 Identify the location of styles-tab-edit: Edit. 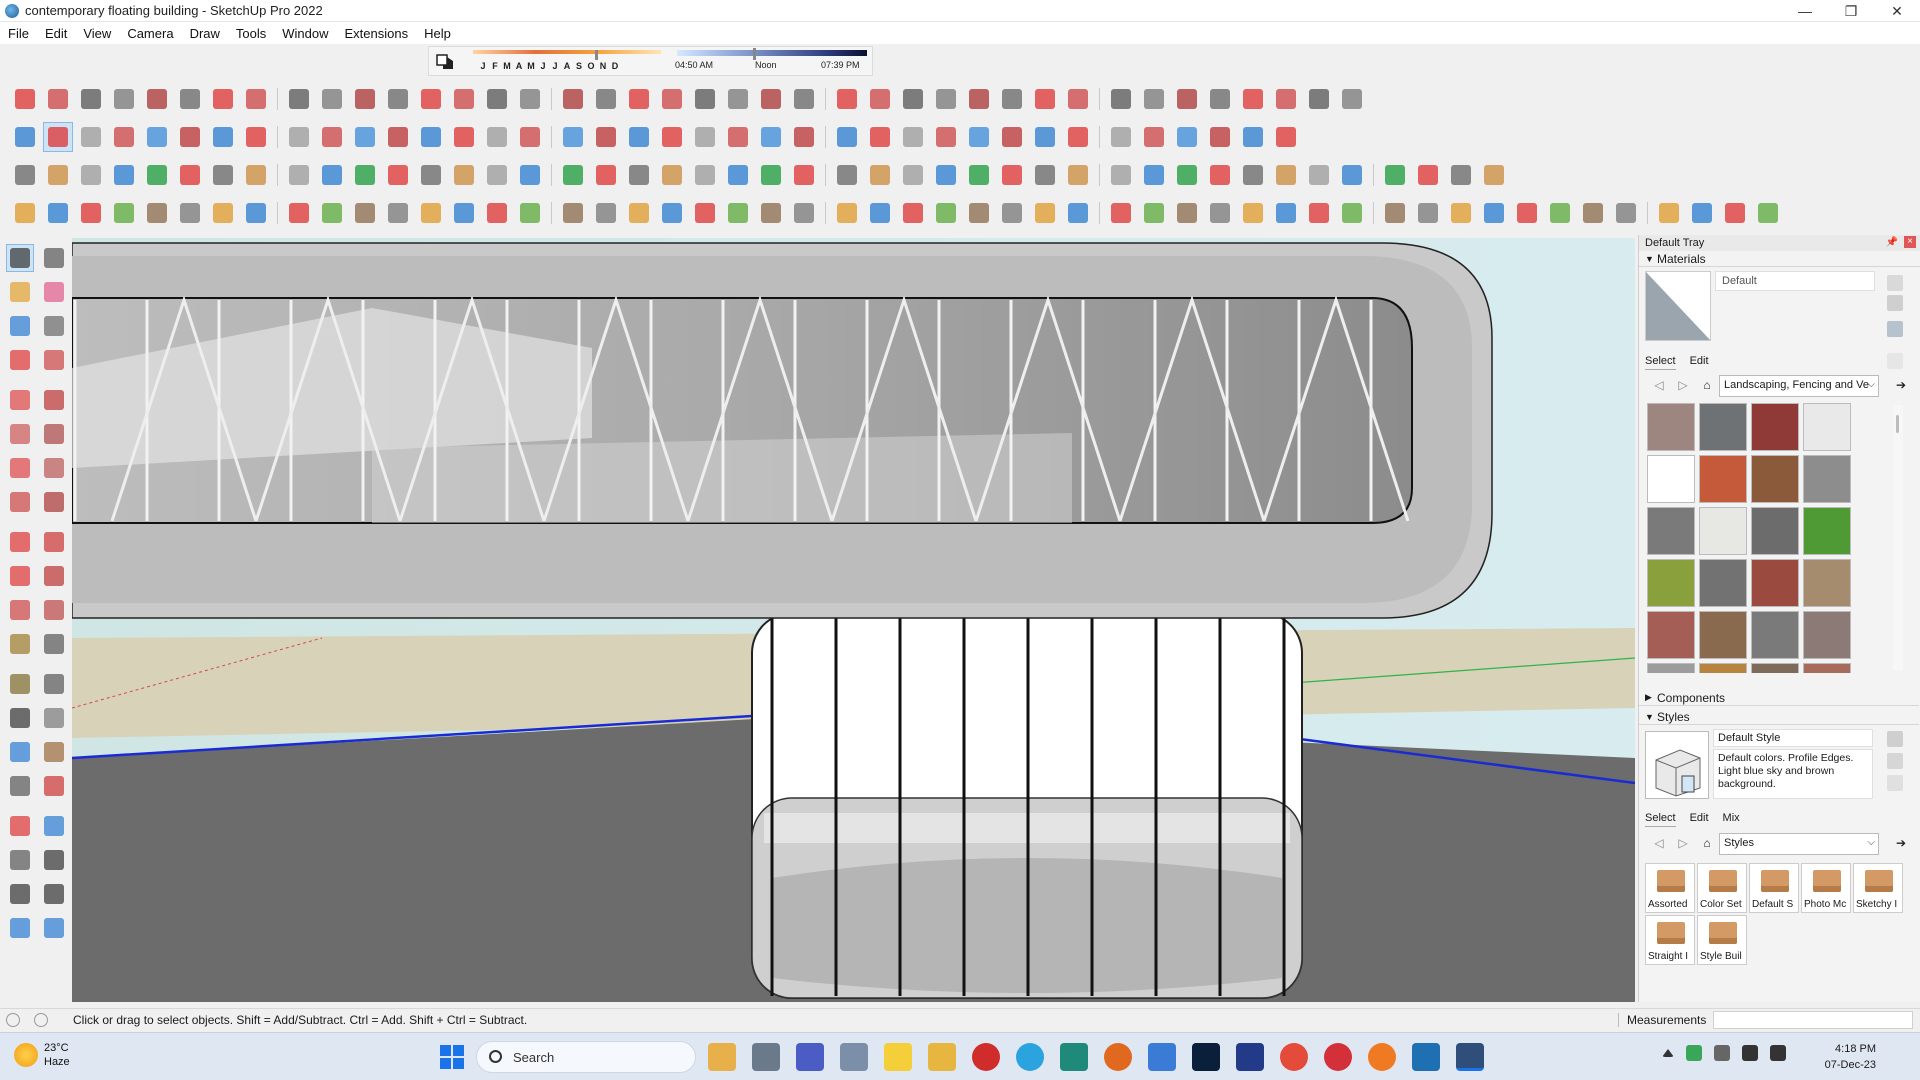
(1699, 819).